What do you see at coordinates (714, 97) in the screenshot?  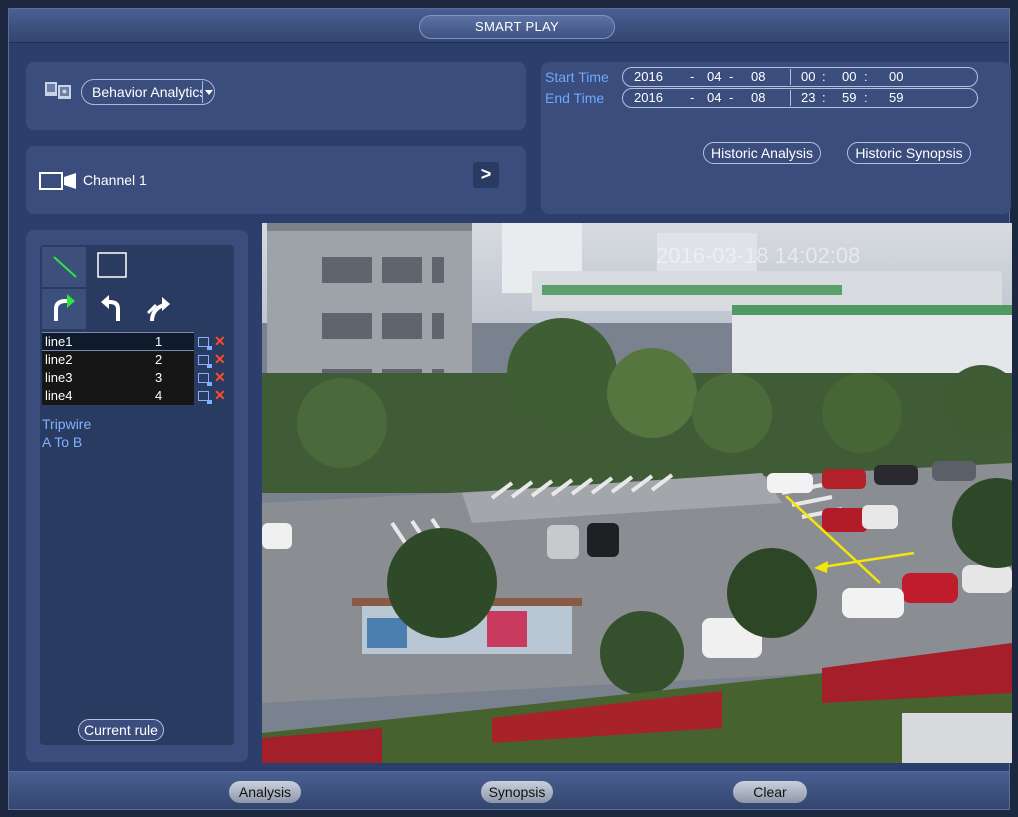 I see `end-month: 04` at bounding box center [714, 97].